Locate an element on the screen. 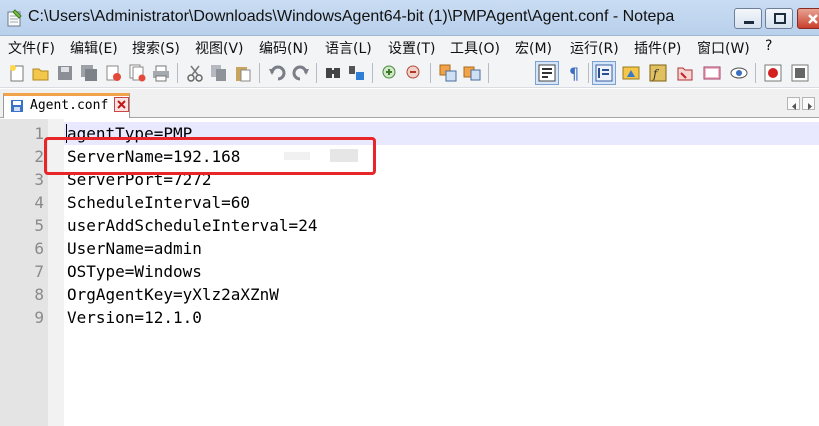 This screenshot has width=819, height=426. chevron-left-icon is located at coordinates (794, 106).